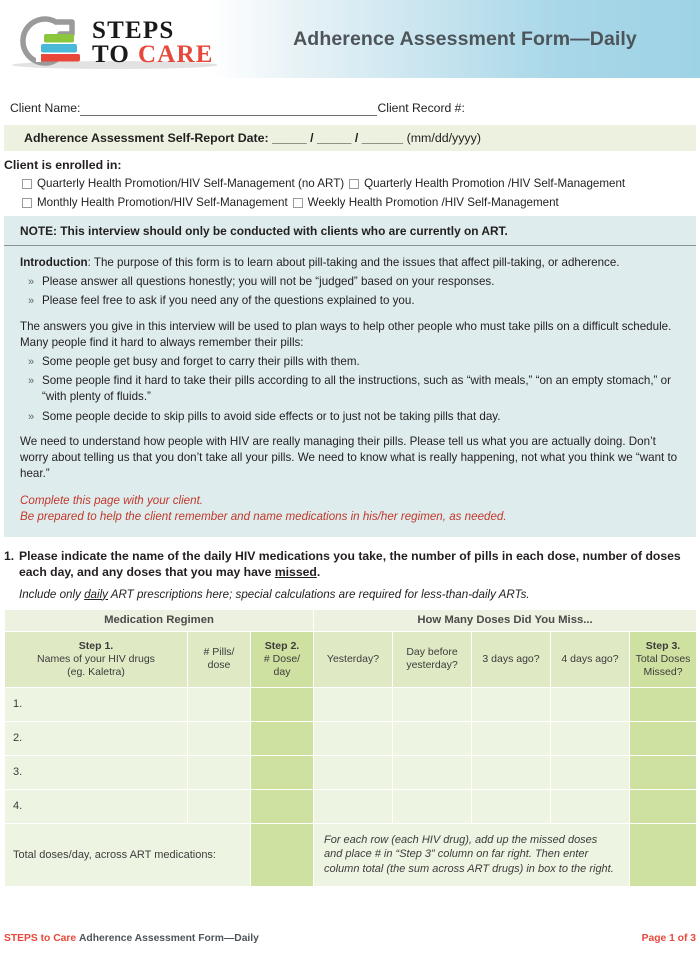  Describe the element at coordinates (219, 738) in the screenshot. I see `row-2-pills-cell` at that location.